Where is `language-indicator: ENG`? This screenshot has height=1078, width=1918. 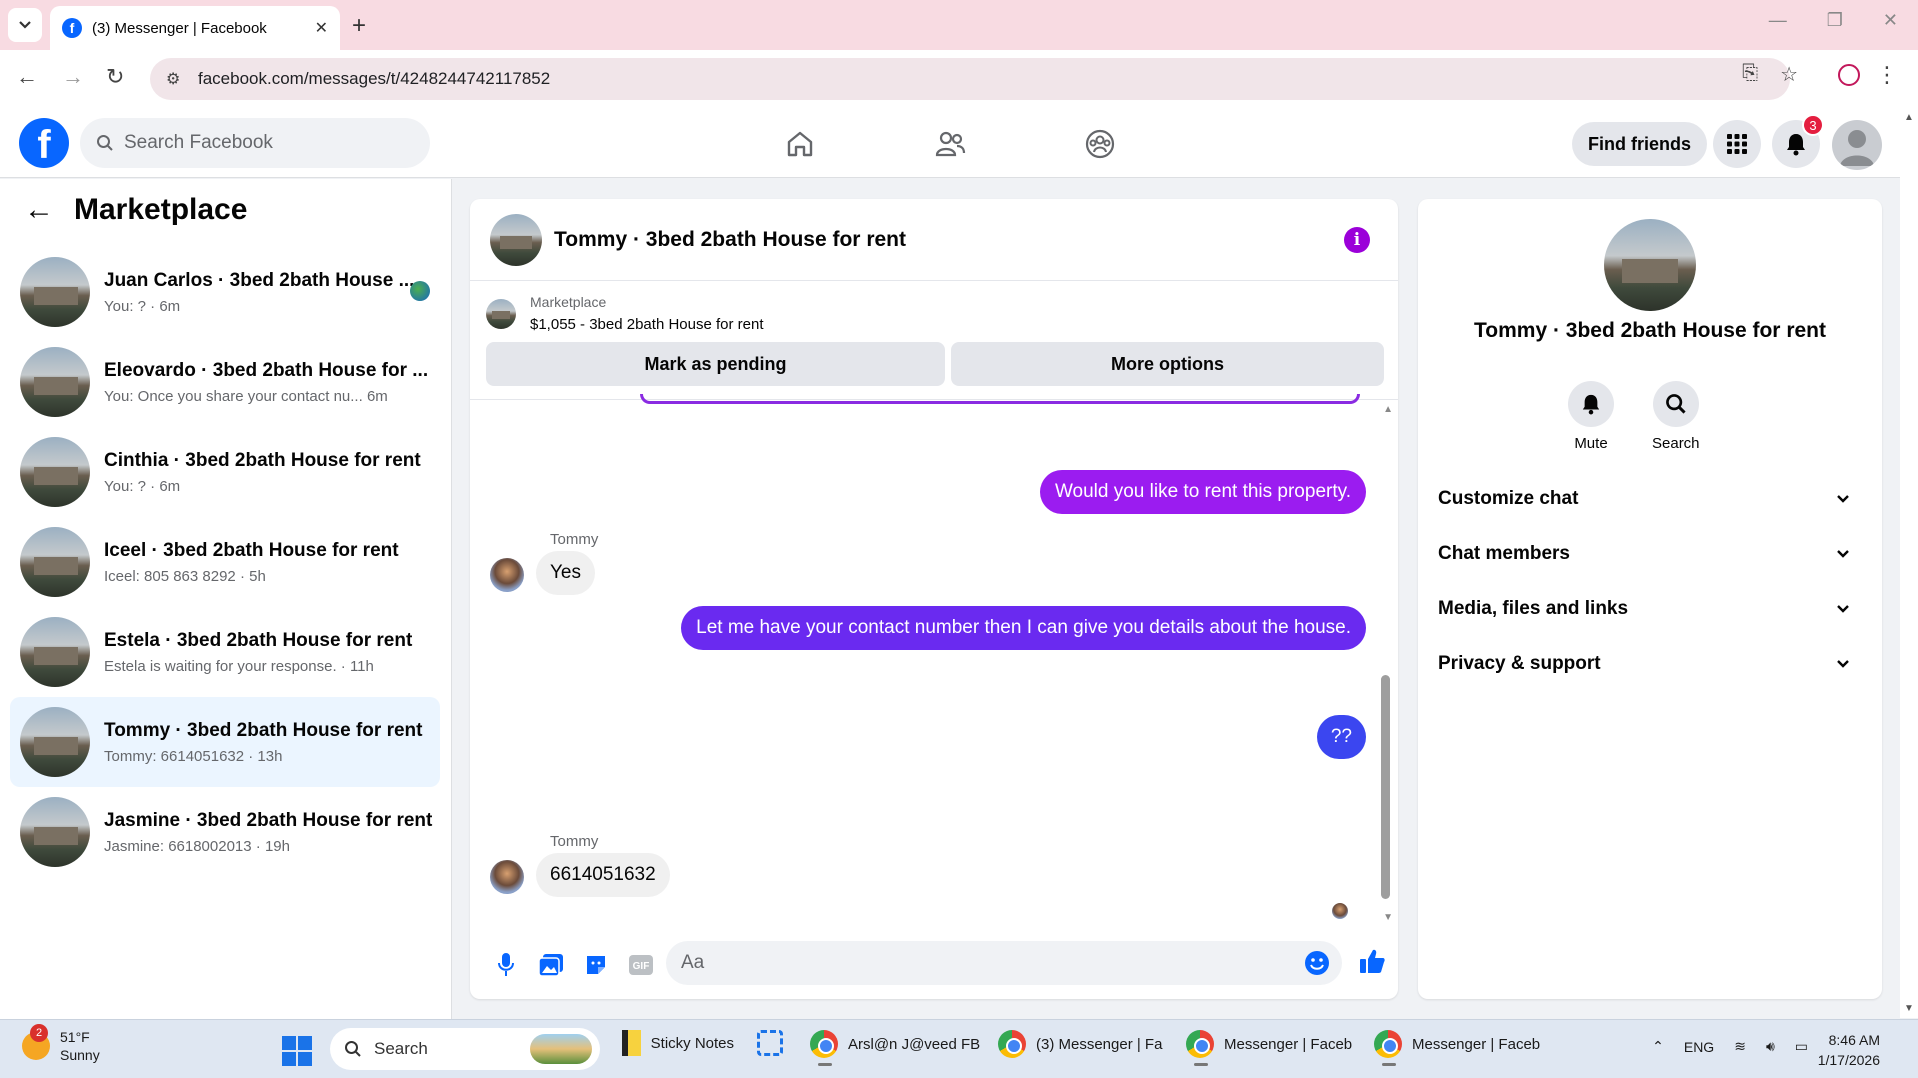 language-indicator: ENG is located at coordinates (1699, 1047).